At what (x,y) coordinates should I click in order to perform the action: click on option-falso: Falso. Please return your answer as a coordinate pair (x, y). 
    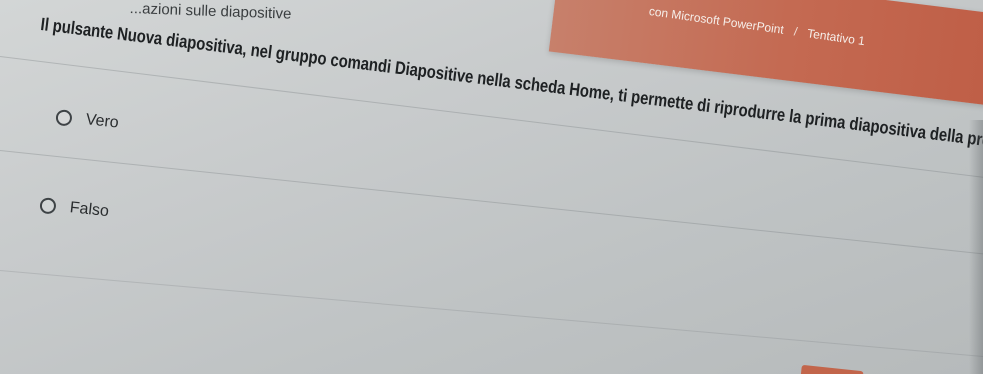
    Looking at the image, I should click on (74, 208).